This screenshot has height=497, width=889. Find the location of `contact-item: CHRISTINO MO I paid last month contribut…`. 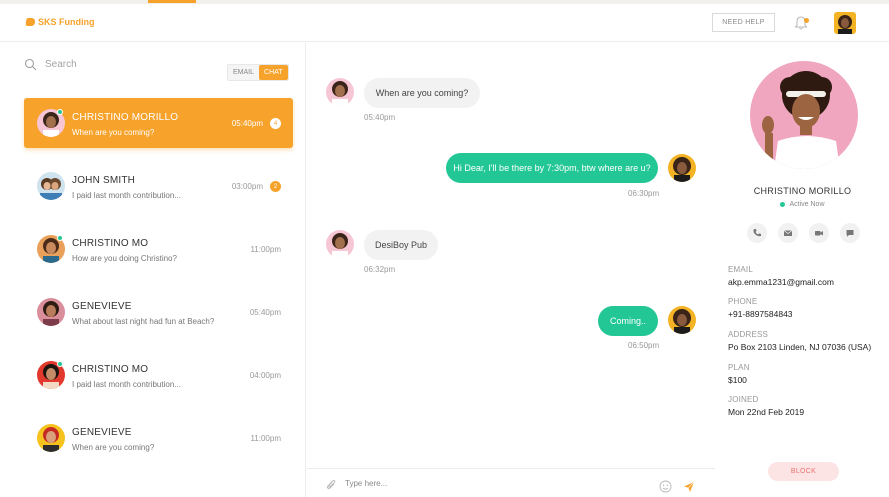

contact-item: CHRISTINO MO I paid last month contribut… is located at coordinates (158, 375).